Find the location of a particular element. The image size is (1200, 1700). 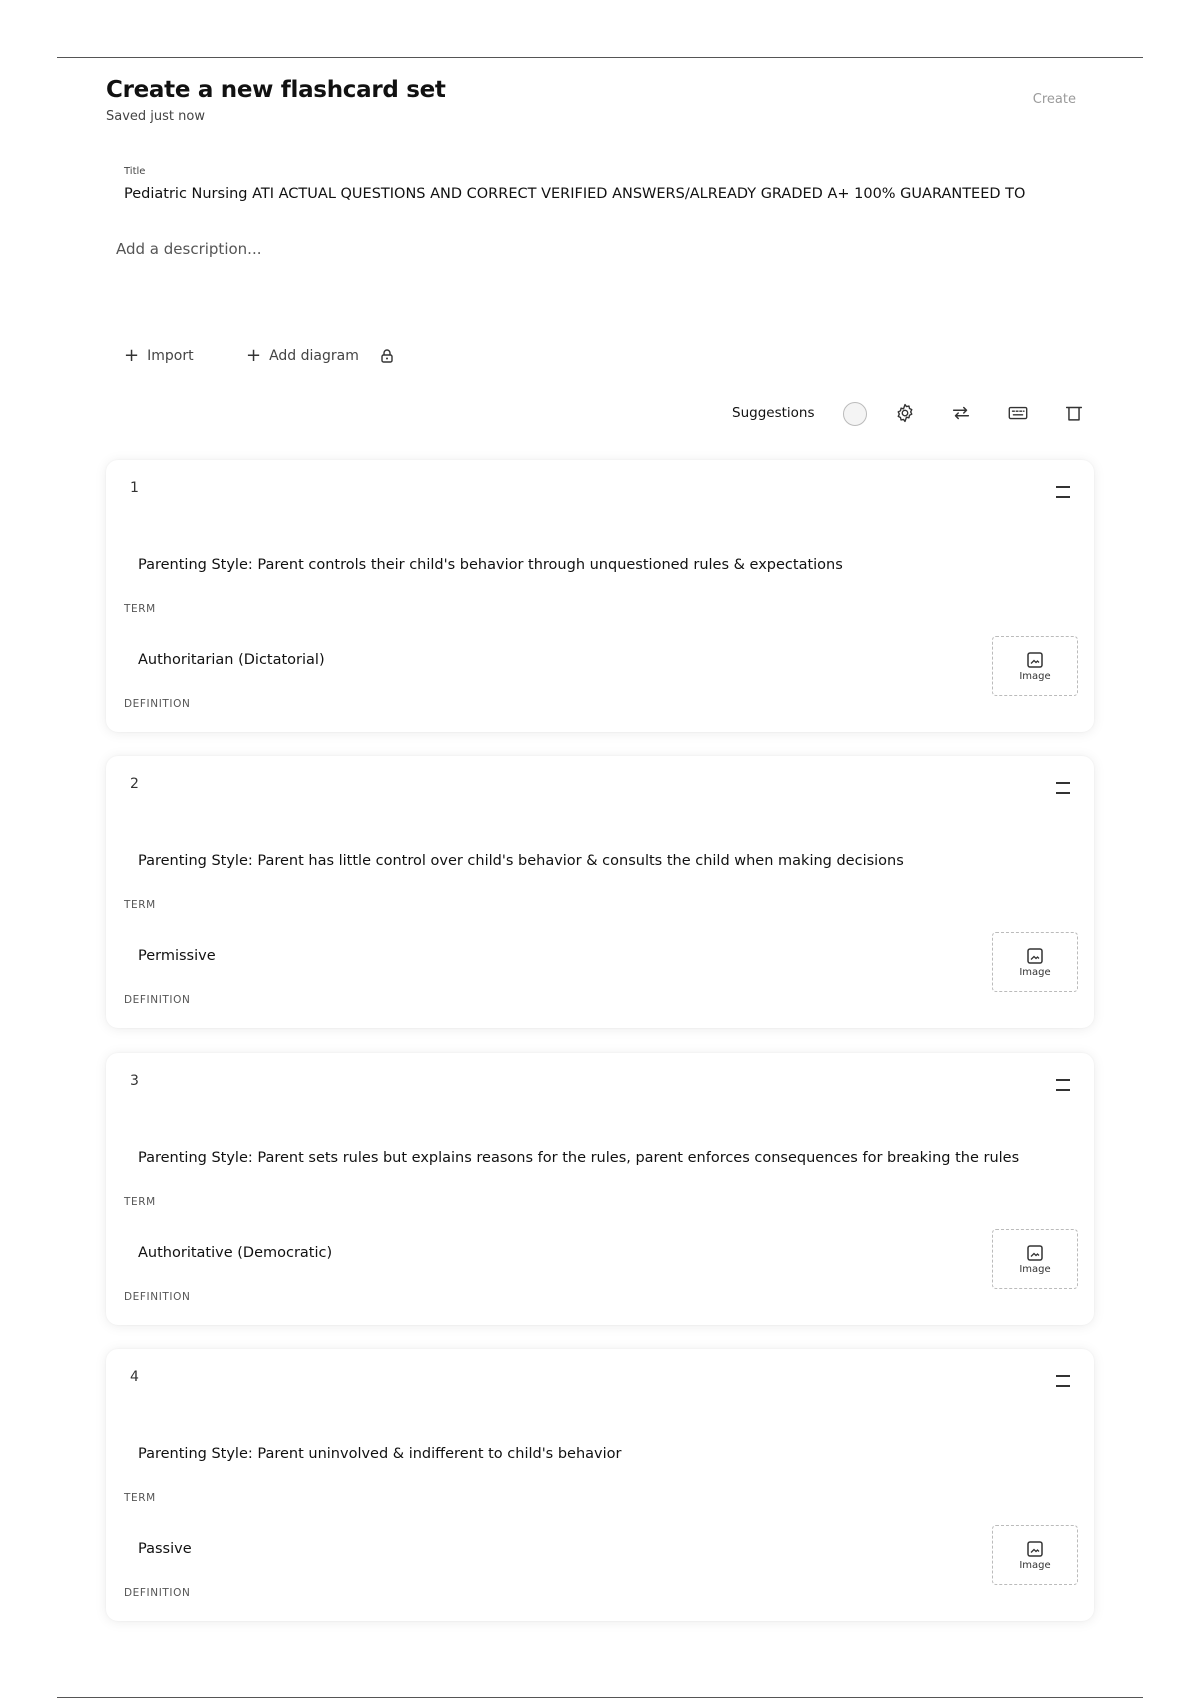

import-button: + Import is located at coordinates (159, 355).